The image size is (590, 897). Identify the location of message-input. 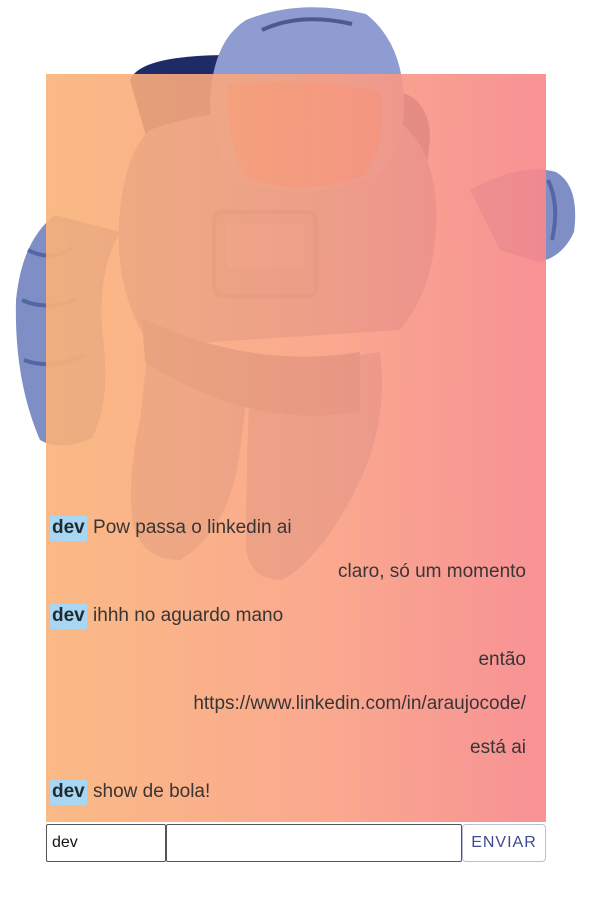
(314, 843).